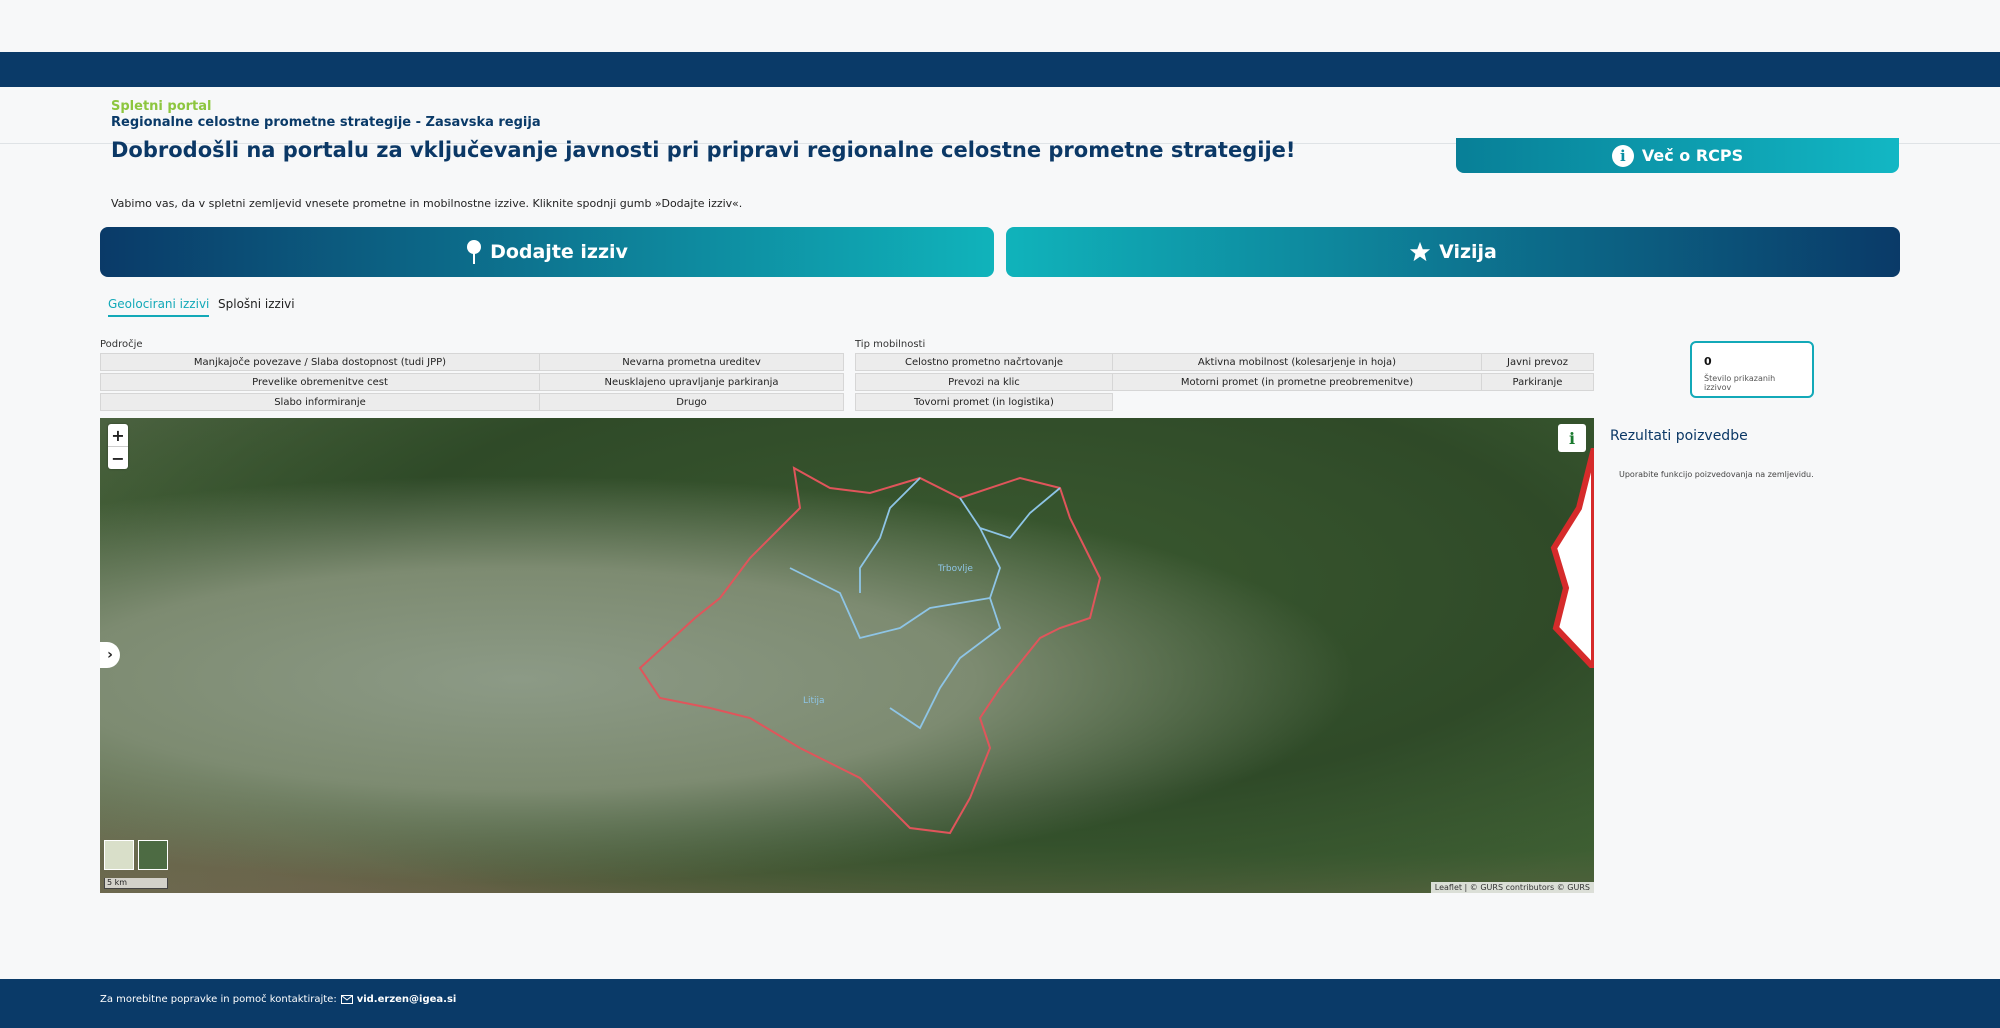  What do you see at coordinates (1537, 362) in the screenshot?
I see `filter-chip-mobility: Javni prevoz` at bounding box center [1537, 362].